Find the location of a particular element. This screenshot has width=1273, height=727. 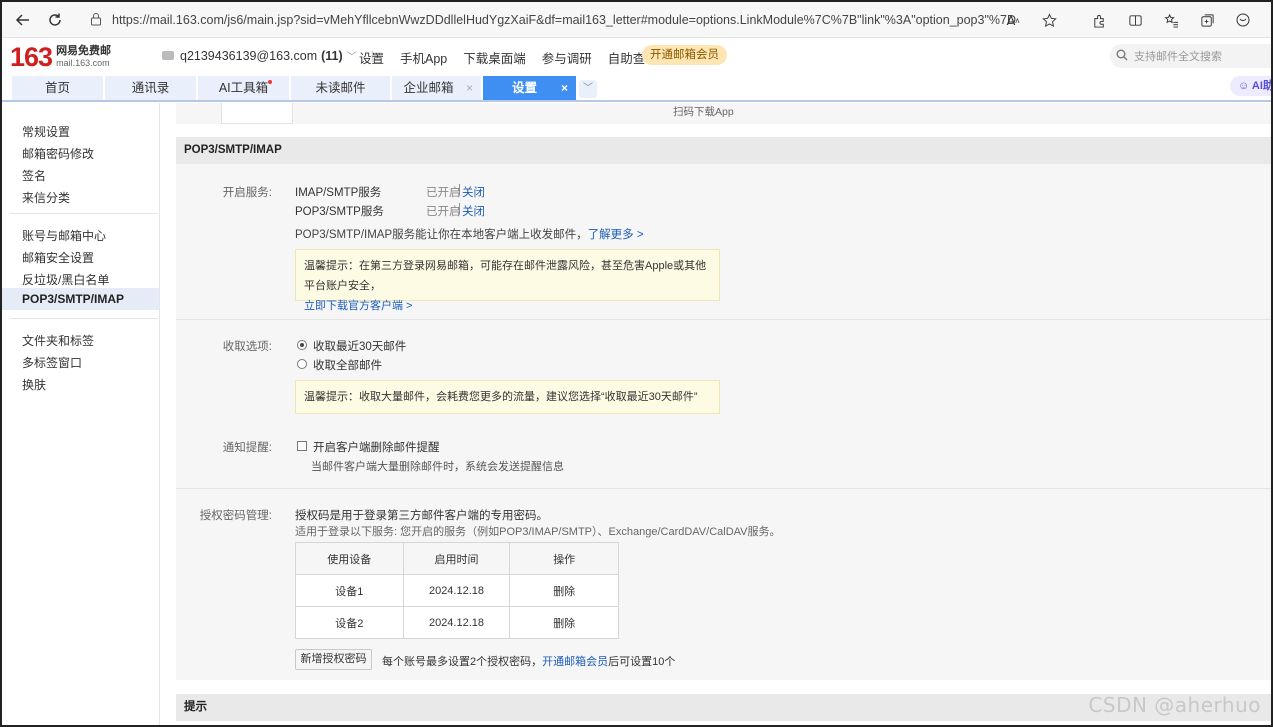

column-device: 使用设备 is located at coordinates (349, 558).